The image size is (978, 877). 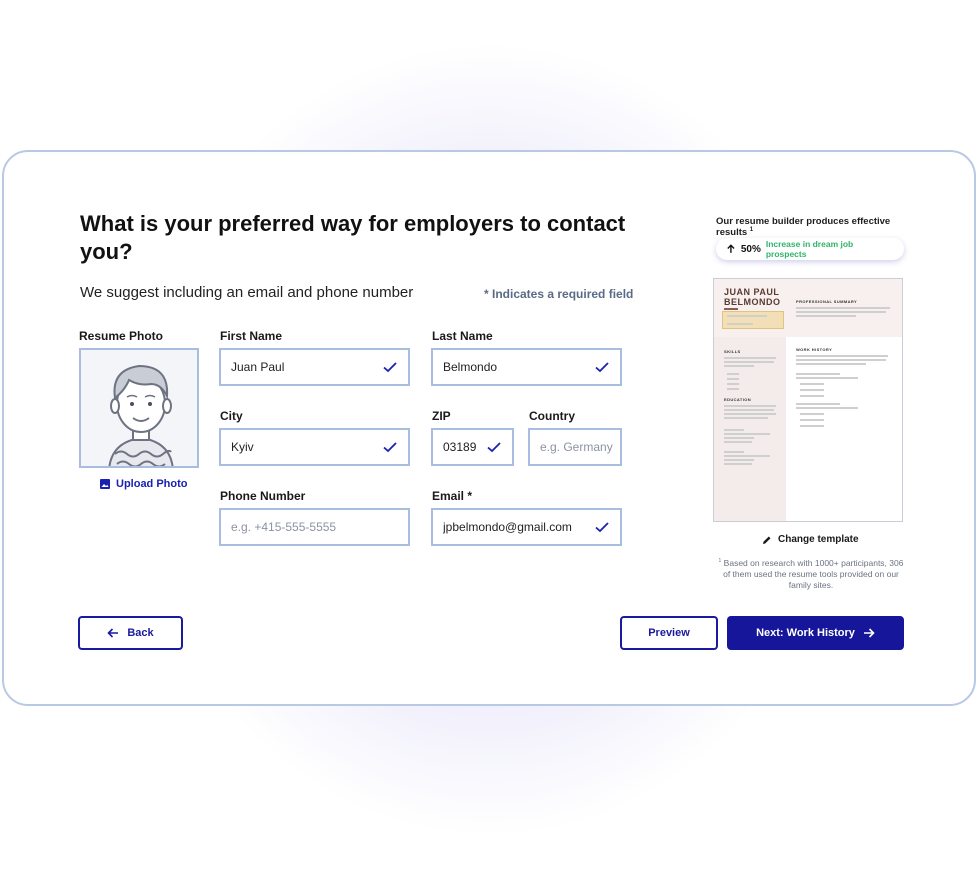 What do you see at coordinates (507, 527) in the screenshot?
I see `email-value: jpbelmondo@gmail.com` at bounding box center [507, 527].